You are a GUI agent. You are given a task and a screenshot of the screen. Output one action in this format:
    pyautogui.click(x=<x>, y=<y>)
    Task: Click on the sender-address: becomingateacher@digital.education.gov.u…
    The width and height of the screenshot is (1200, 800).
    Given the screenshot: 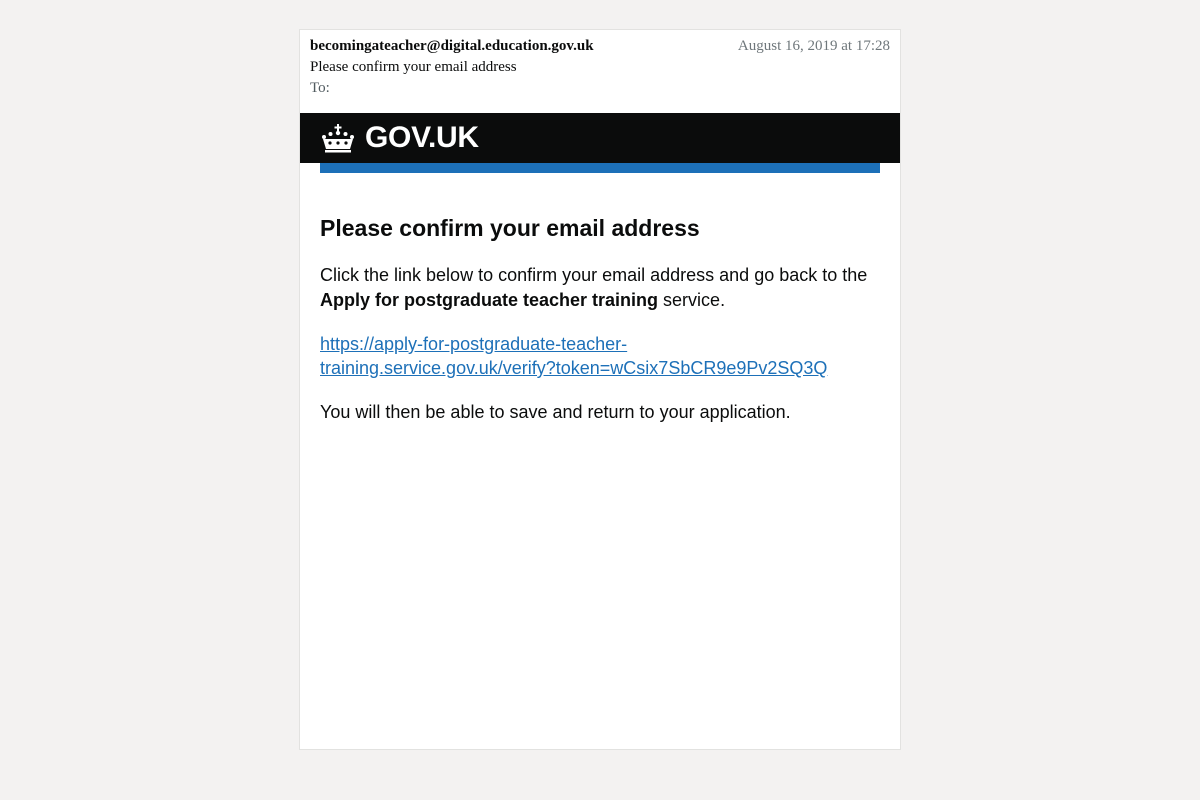 What is the action you would take?
    pyautogui.click(x=452, y=46)
    